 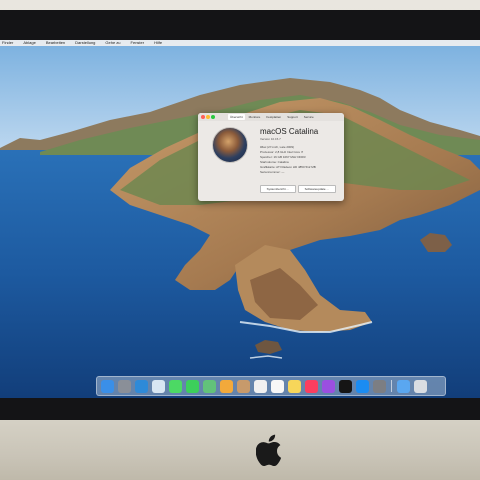 What do you see at coordinates (29, 43) in the screenshot?
I see `menu-ablage: Ablage` at bounding box center [29, 43].